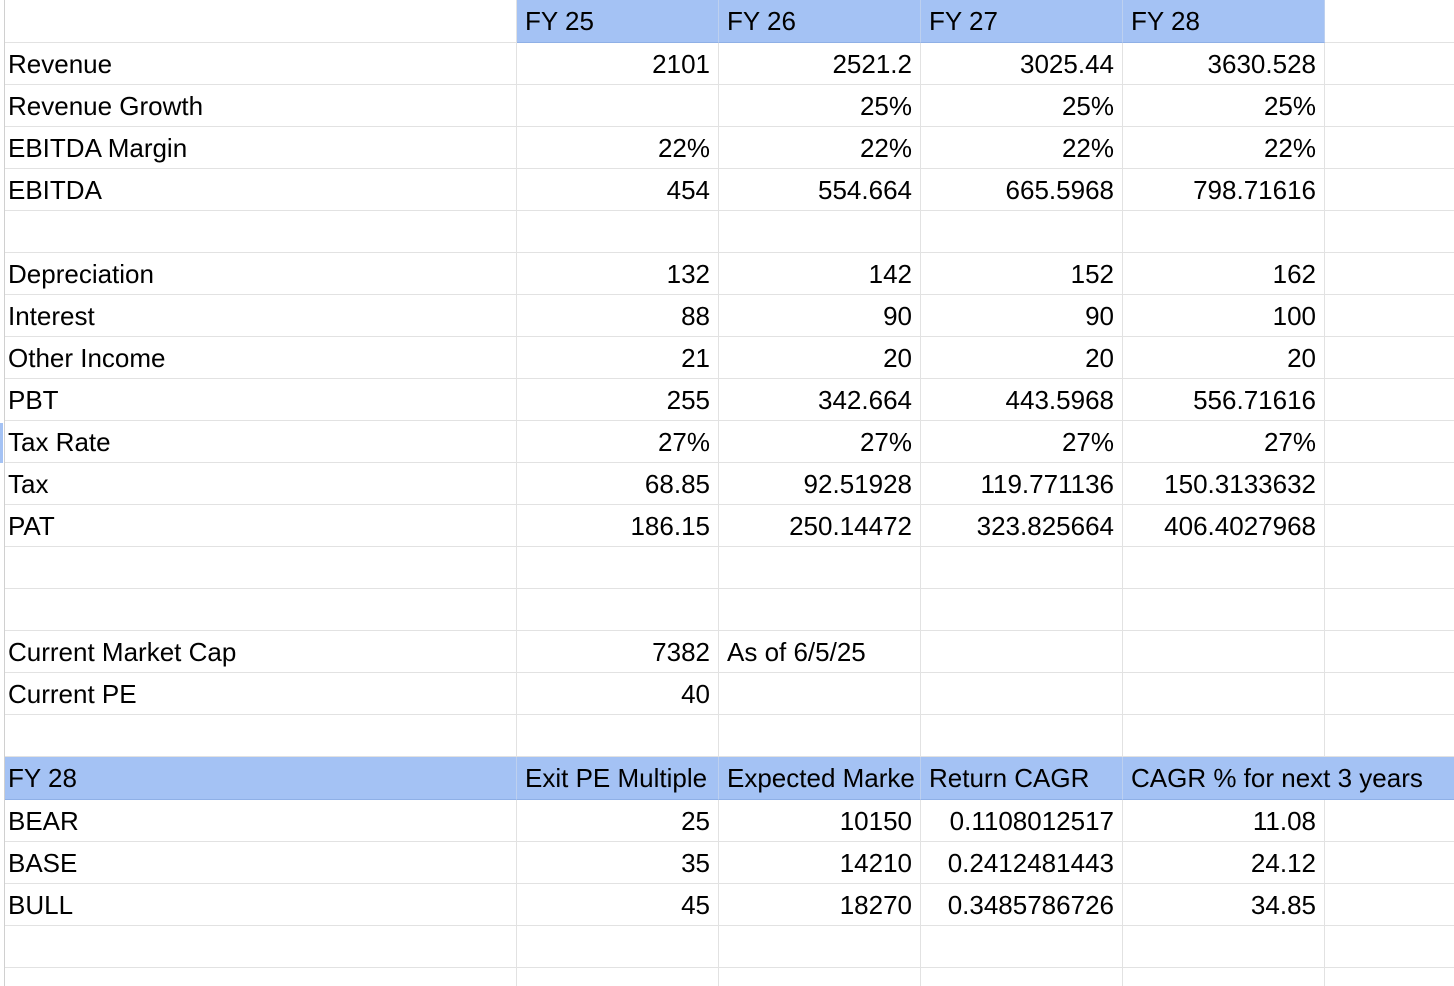 This screenshot has width=1454, height=986. Describe the element at coordinates (1022, 484) in the screenshot. I see `value-cell: 119.771136` at that location.